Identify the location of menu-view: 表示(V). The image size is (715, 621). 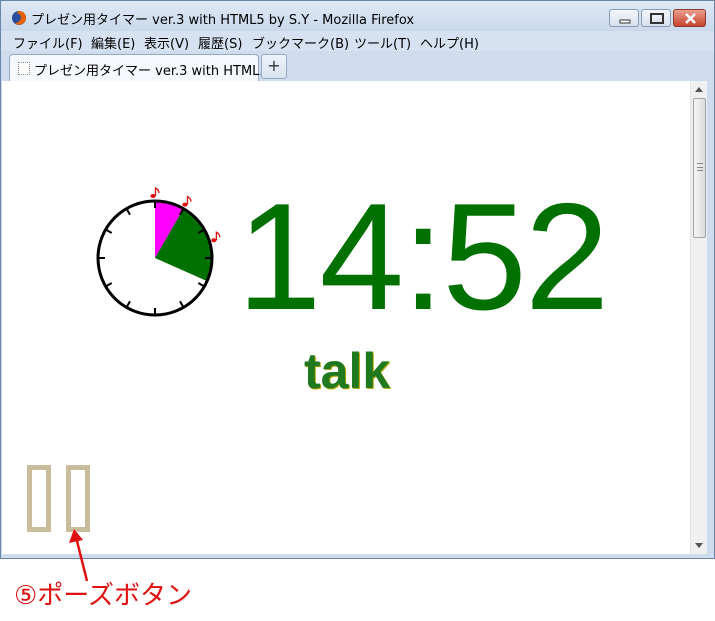
(166, 42).